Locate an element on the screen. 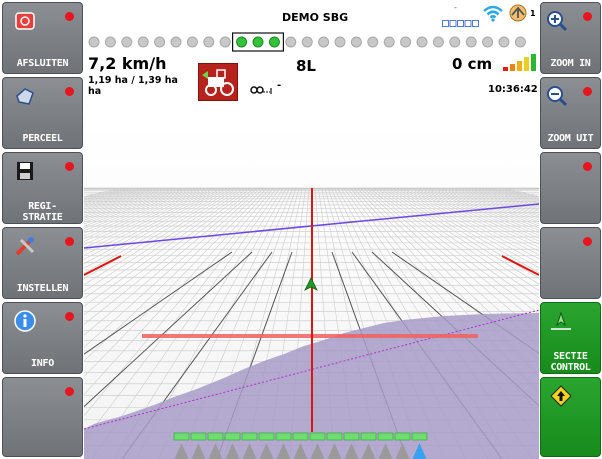 The width and height of the screenshot is (602, 459). zoom-out-button: ZOOM UIT is located at coordinates (570, 113).